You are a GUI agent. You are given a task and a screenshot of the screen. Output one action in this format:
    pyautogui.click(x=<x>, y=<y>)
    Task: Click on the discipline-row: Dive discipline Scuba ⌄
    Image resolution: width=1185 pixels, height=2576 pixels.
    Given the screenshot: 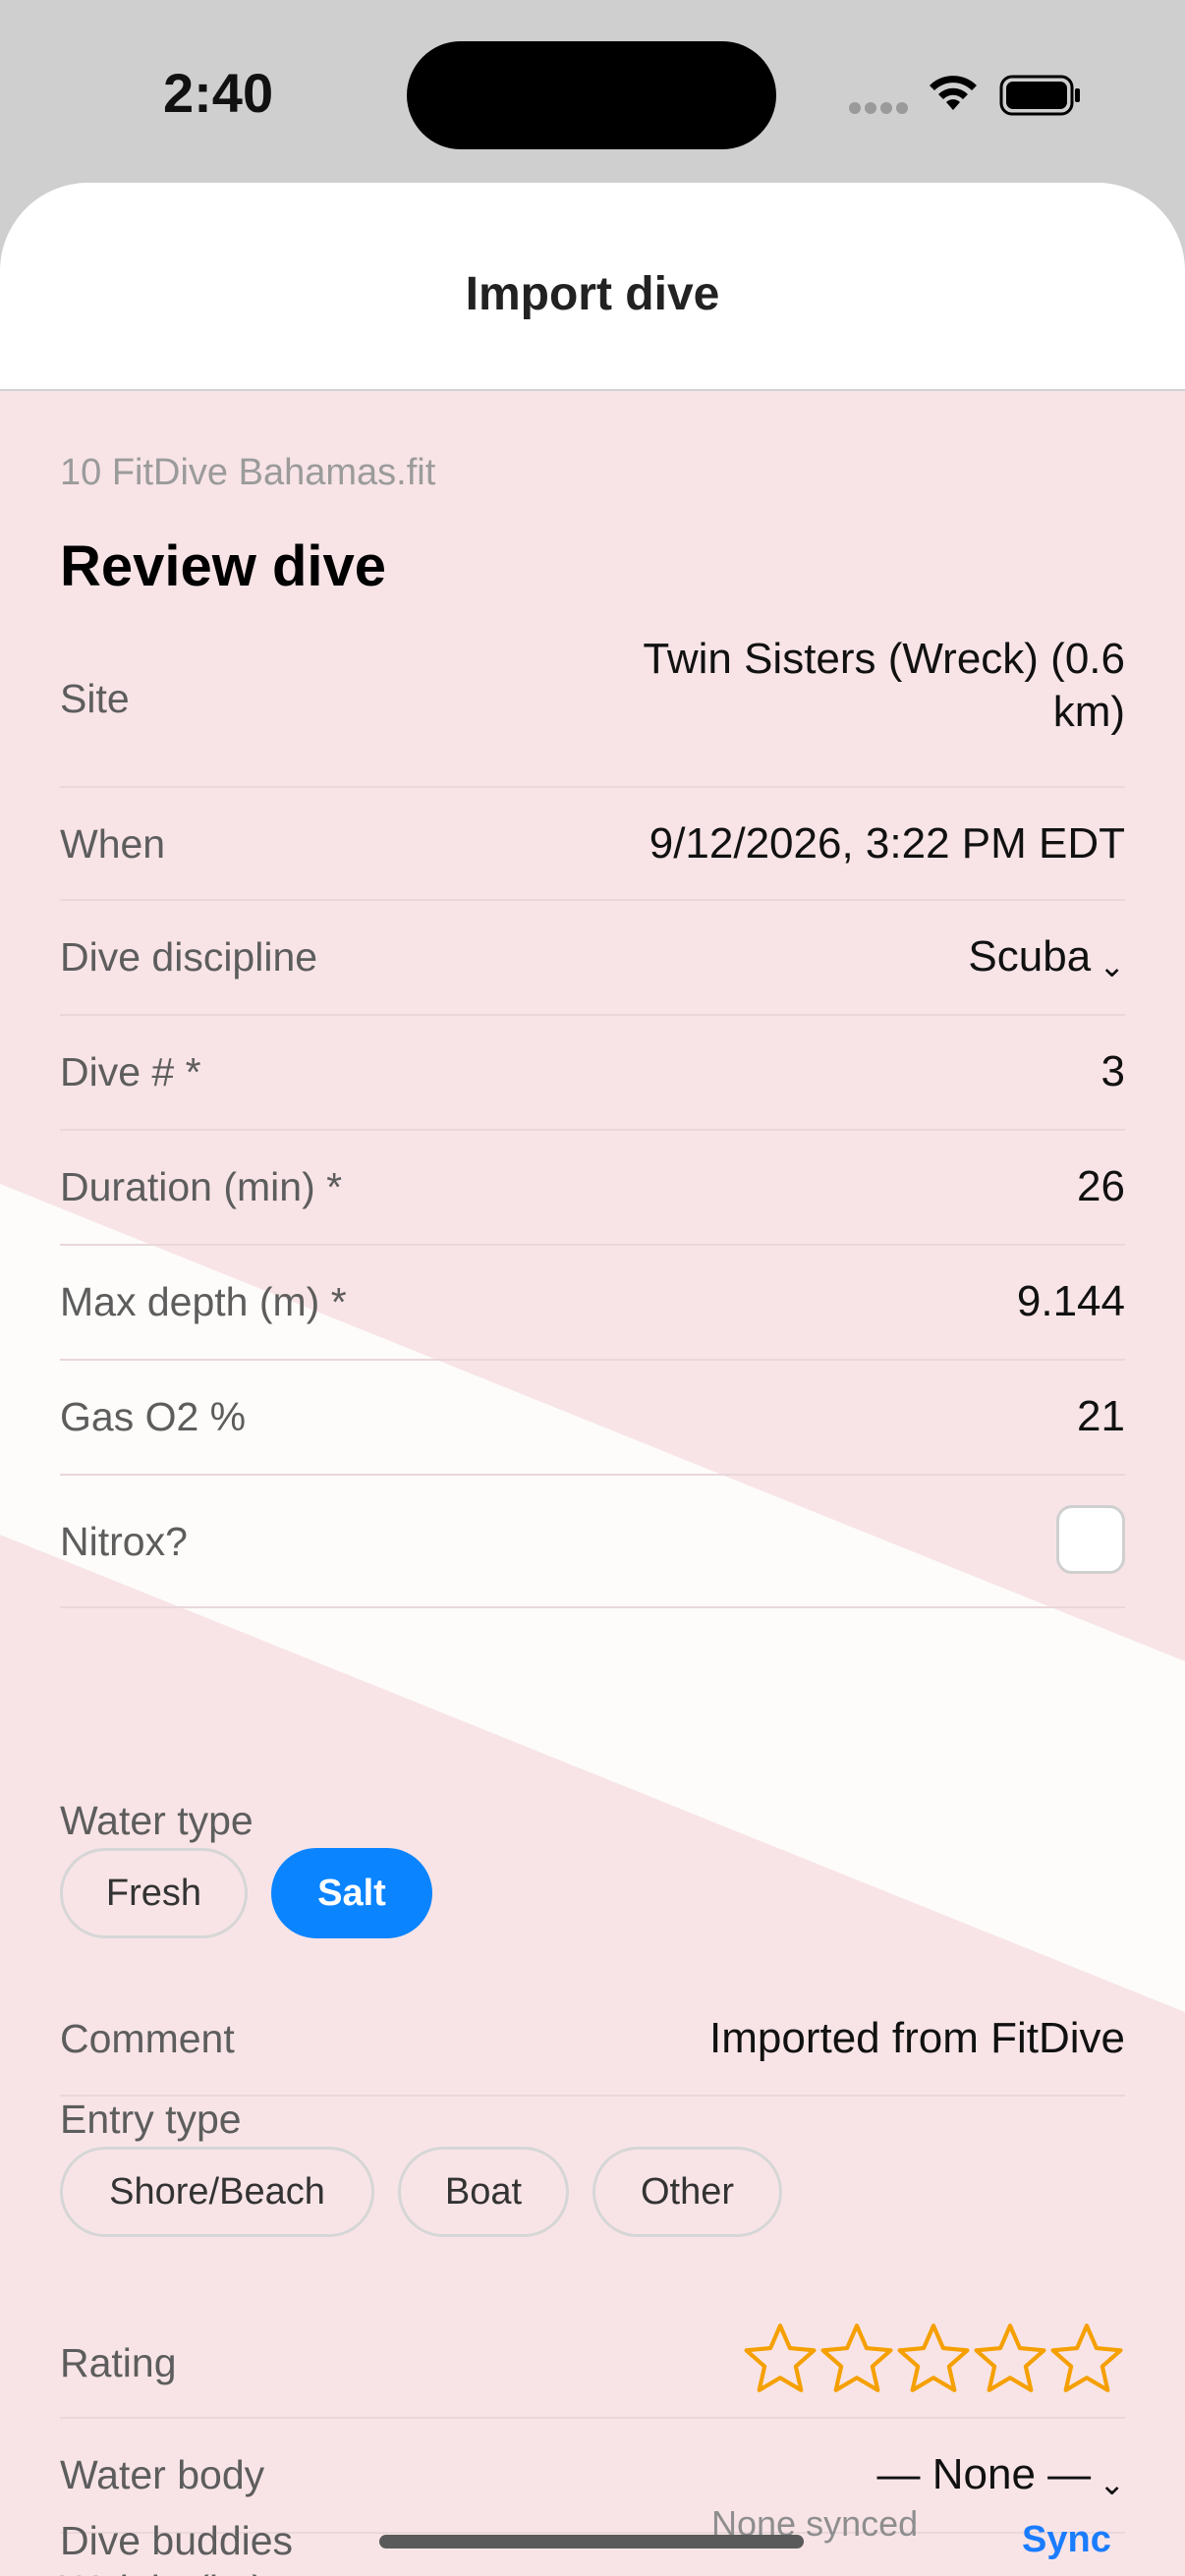 What is the action you would take?
    pyautogui.click(x=592, y=957)
    